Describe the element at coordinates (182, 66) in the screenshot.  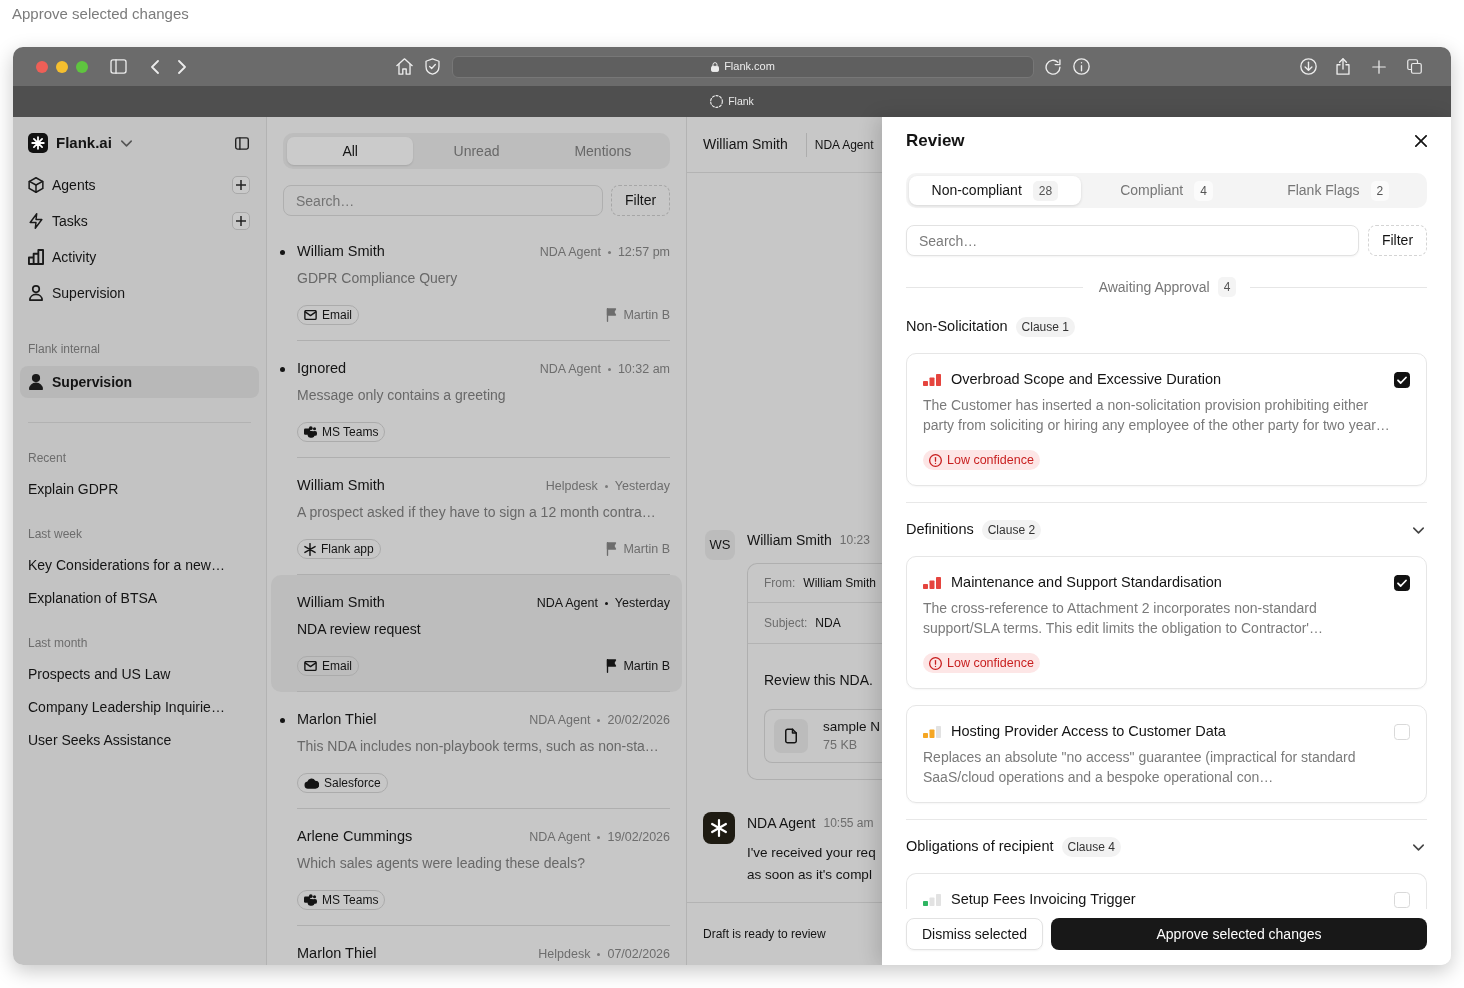
I see `chevron-right-icon` at that location.